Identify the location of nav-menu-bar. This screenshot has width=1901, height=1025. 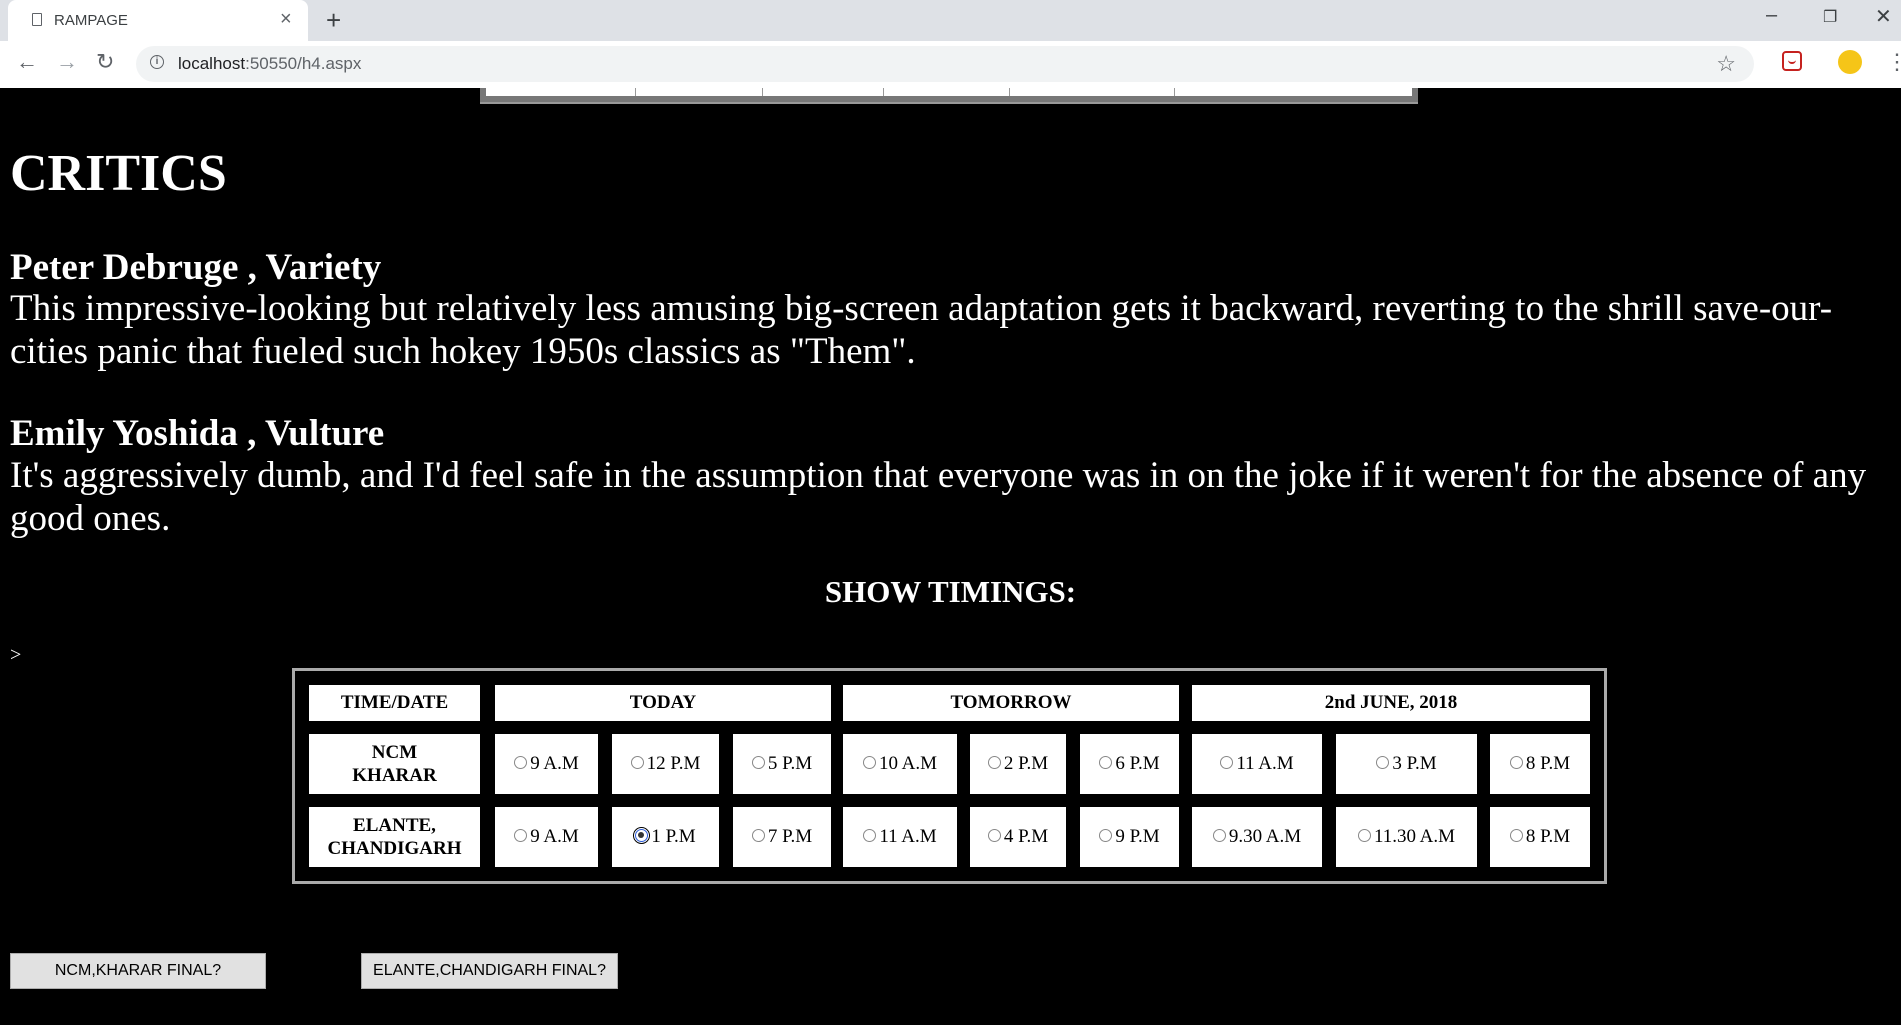
(949, 96).